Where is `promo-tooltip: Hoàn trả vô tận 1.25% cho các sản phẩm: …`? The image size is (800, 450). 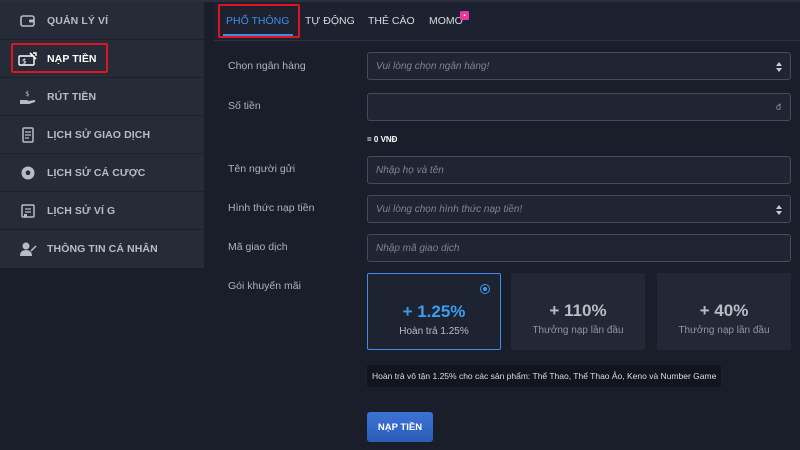
promo-tooltip: Hoàn trả vô tận 1.25% cho các sản phẩm: … is located at coordinates (544, 376).